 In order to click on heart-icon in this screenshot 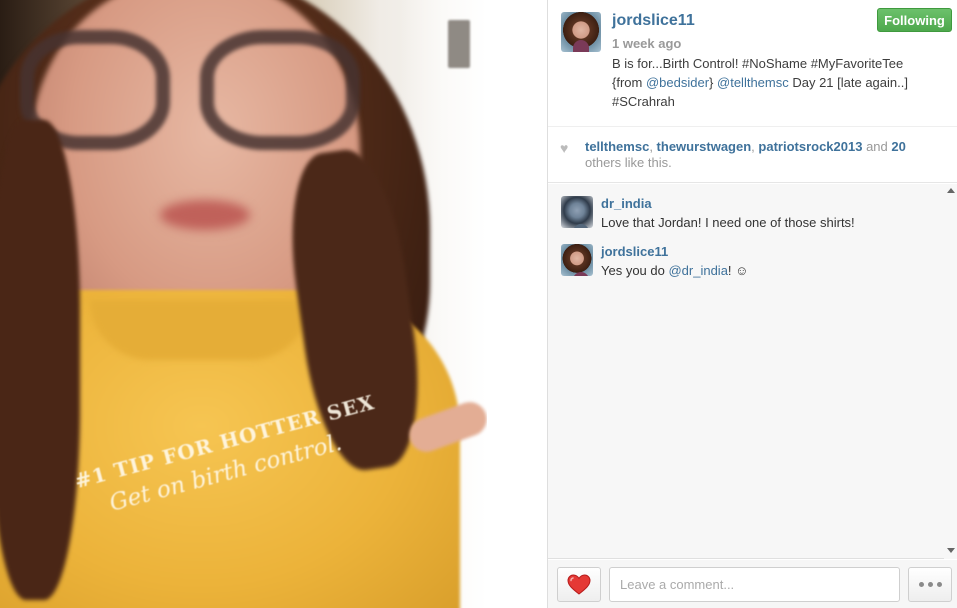, I will do `click(579, 584)`.